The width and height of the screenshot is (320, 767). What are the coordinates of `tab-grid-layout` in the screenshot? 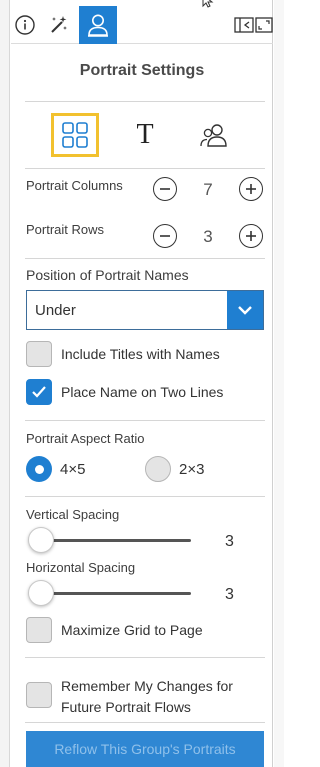 It's located at (75, 135).